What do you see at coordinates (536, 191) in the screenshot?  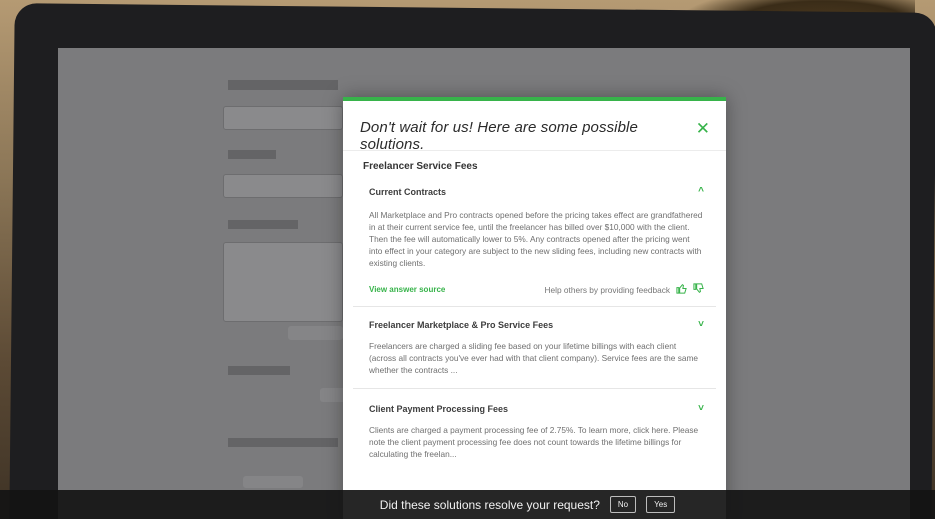 I see `faq-header: Current Contracts ^` at bounding box center [536, 191].